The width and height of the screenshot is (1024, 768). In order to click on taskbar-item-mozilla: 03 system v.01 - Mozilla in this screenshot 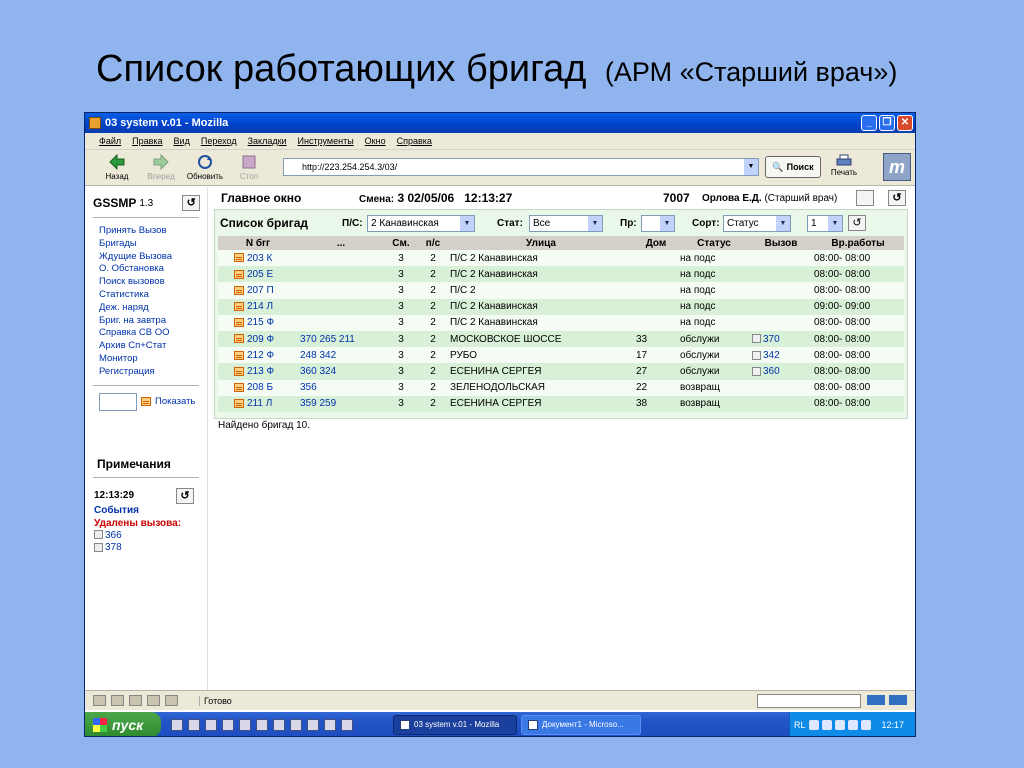, I will do `click(455, 724)`.